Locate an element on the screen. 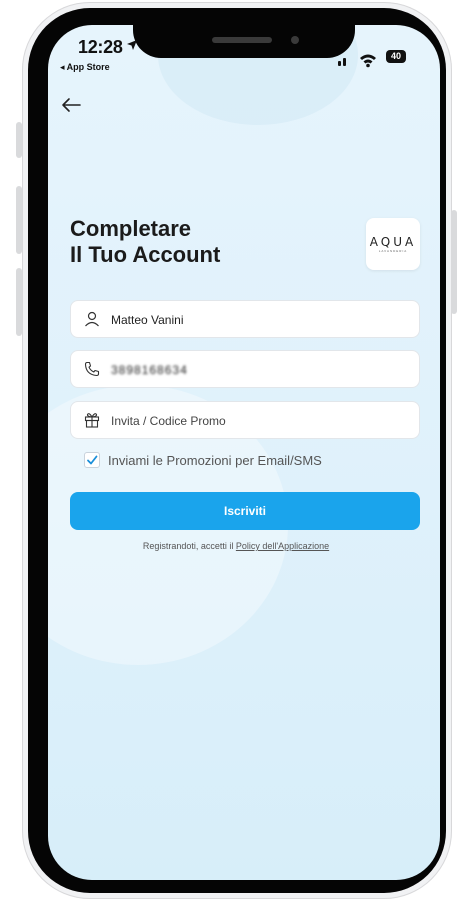 The height and width of the screenshot is (901, 472). name-value: Matteo Vanini is located at coordinates (147, 320).